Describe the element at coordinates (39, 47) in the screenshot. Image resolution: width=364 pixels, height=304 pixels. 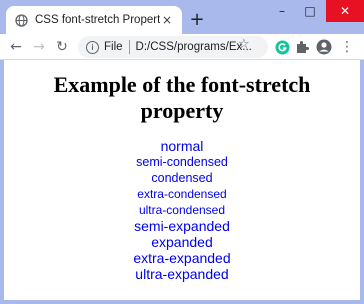
I see `forward-button: →` at that location.